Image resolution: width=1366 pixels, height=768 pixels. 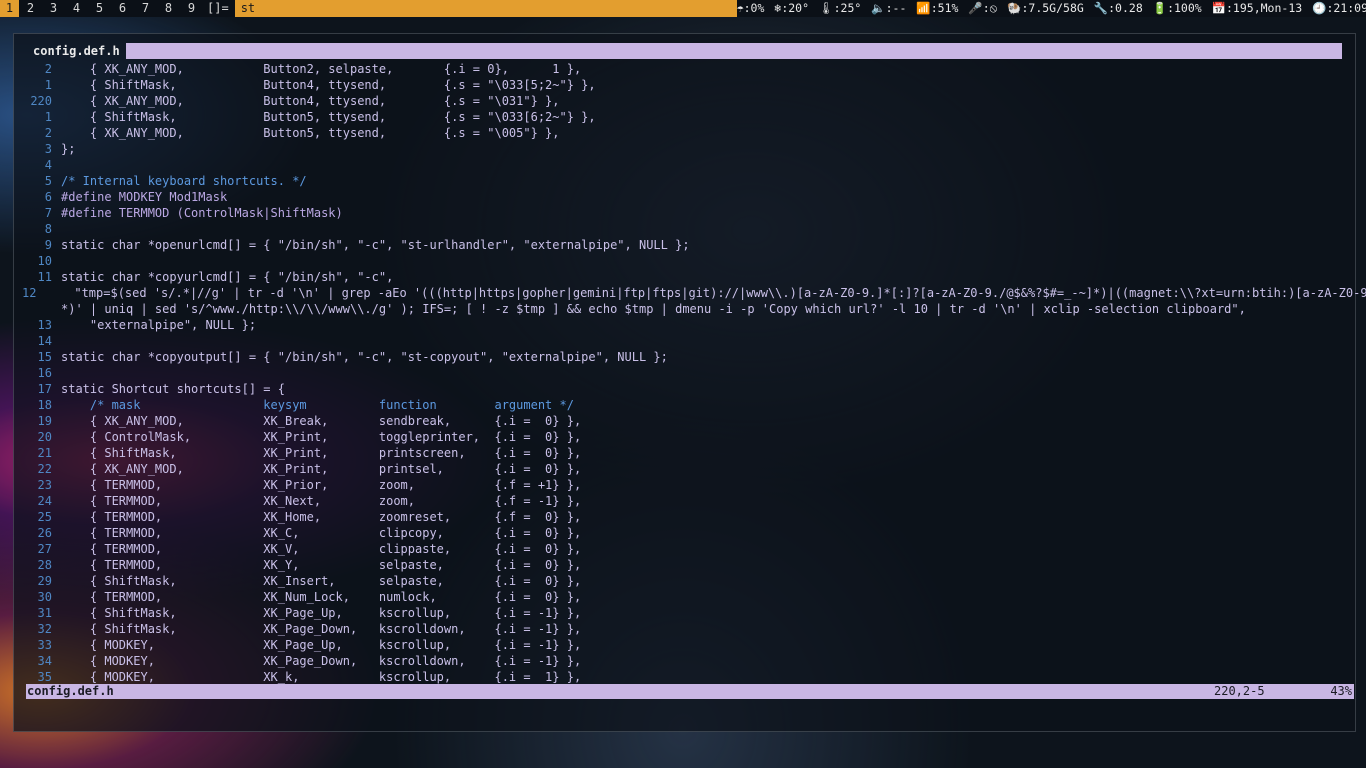 What do you see at coordinates (99, 8) in the screenshot?
I see `workspace-tag: 5` at bounding box center [99, 8].